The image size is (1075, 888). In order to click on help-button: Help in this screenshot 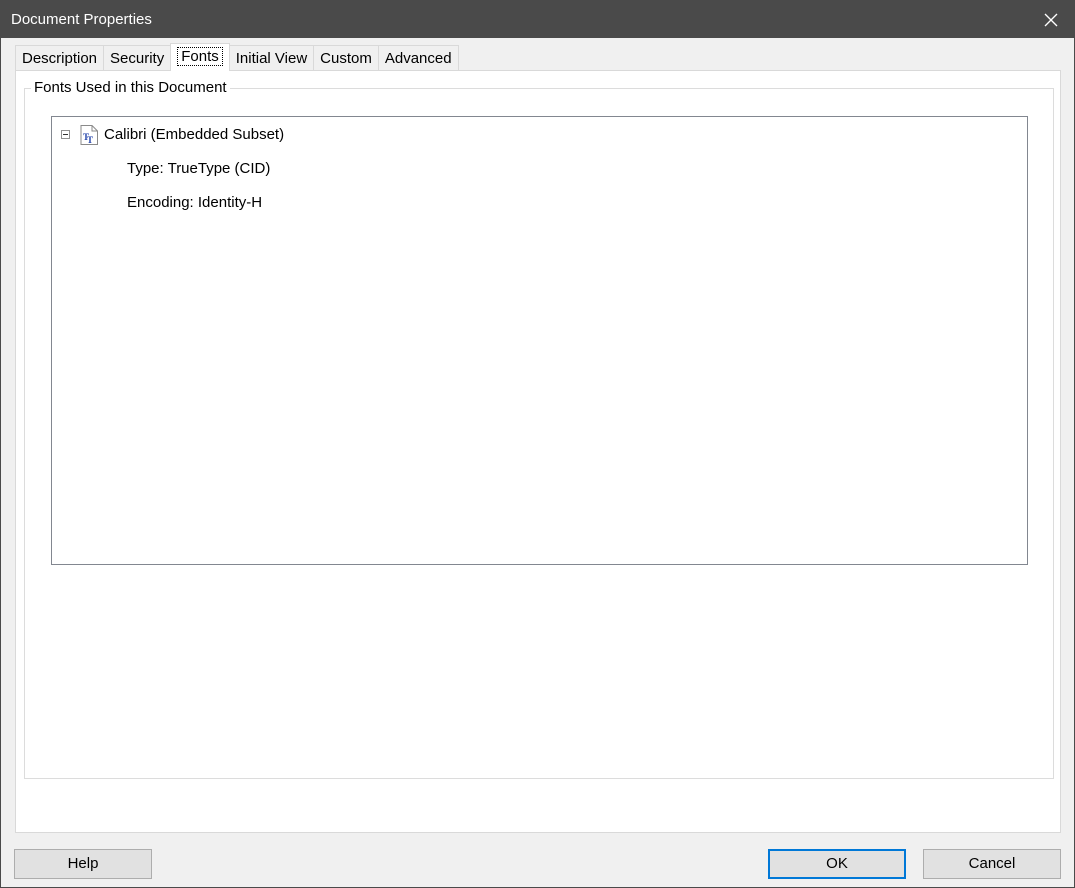, I will do `click(83, 864)`.